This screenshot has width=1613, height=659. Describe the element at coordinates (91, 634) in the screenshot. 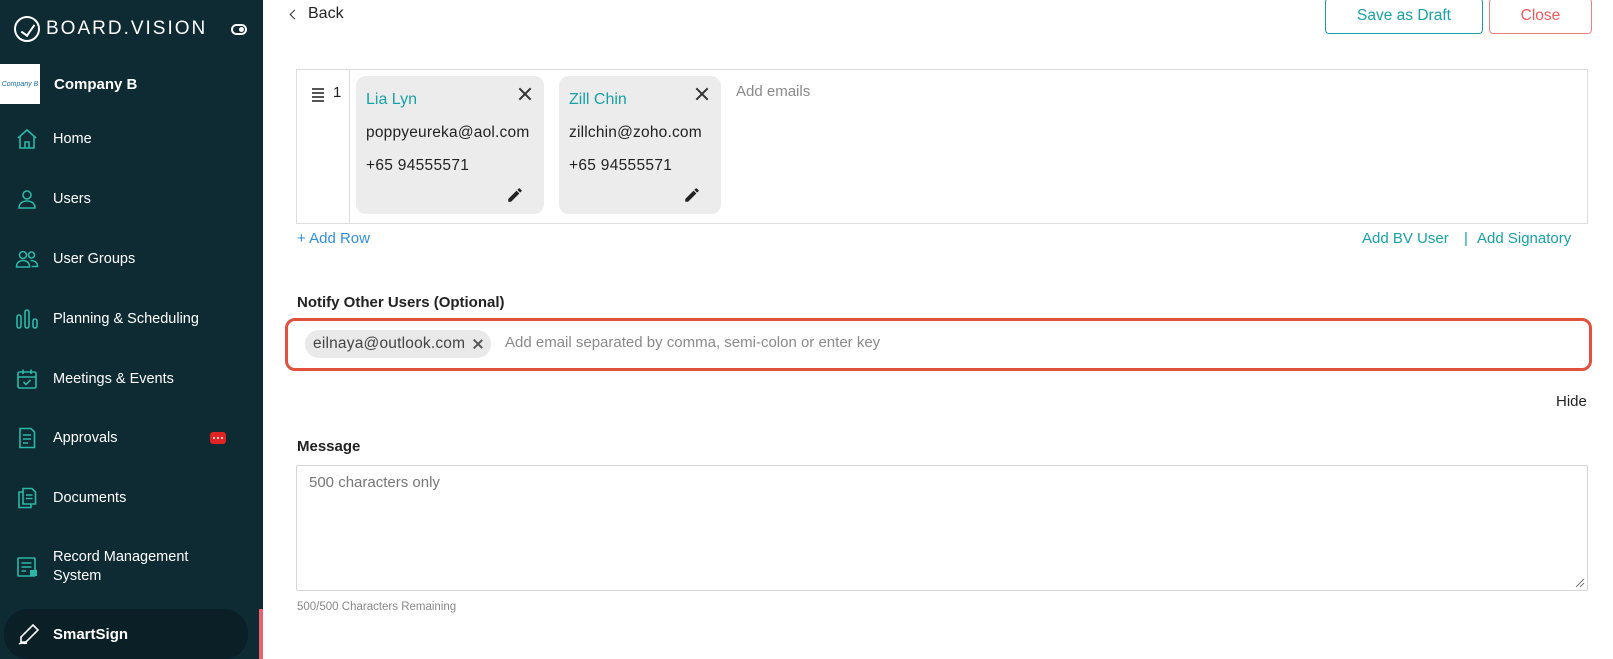

I see `sidebar-item-label: SmartSign` at that location.